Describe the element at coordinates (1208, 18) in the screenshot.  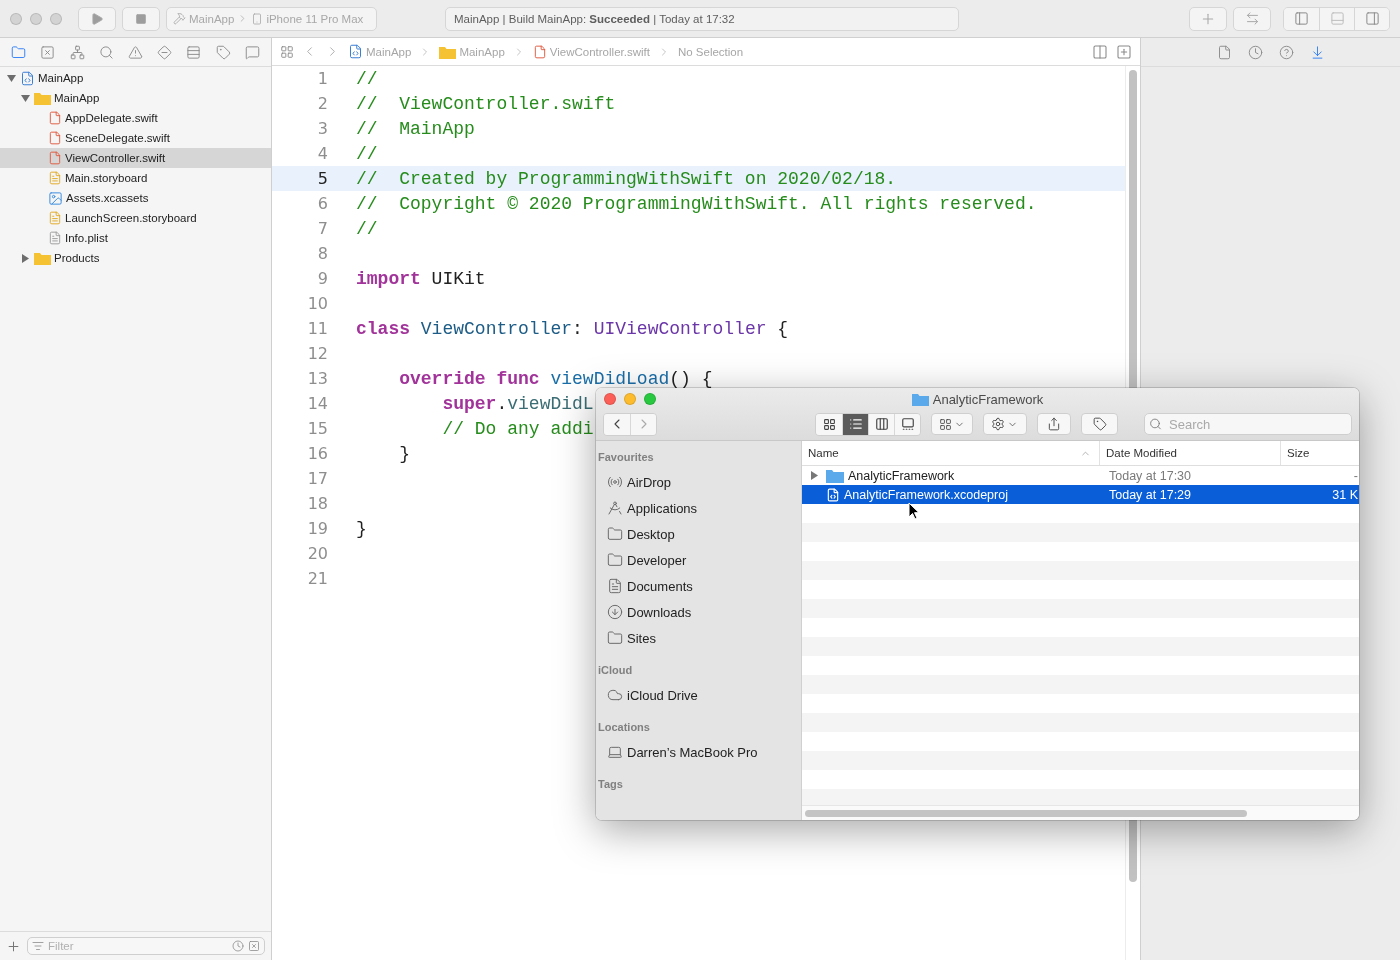
I see `library-button` at that location.